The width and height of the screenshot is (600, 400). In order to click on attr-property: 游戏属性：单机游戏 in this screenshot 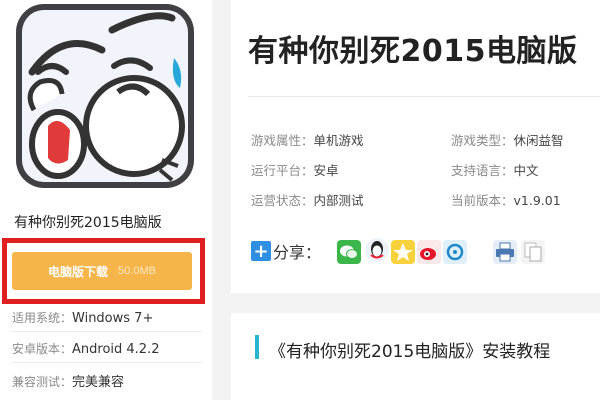, I will do `click(307, 139)`.